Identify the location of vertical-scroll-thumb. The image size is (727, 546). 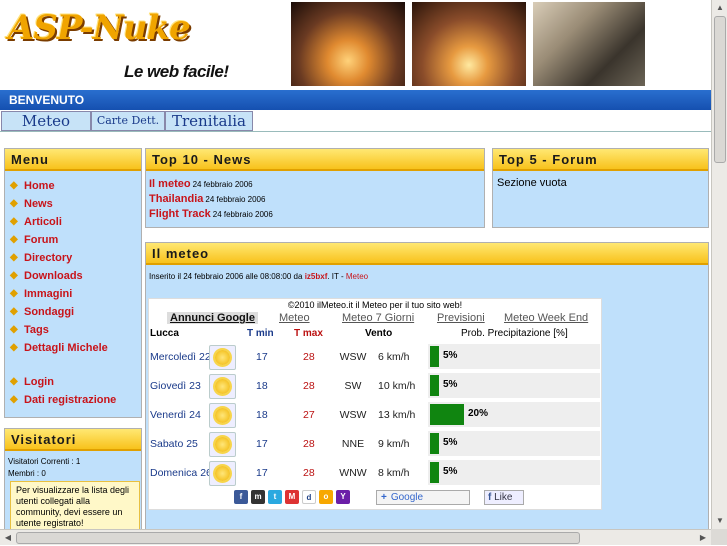
(720, 89).